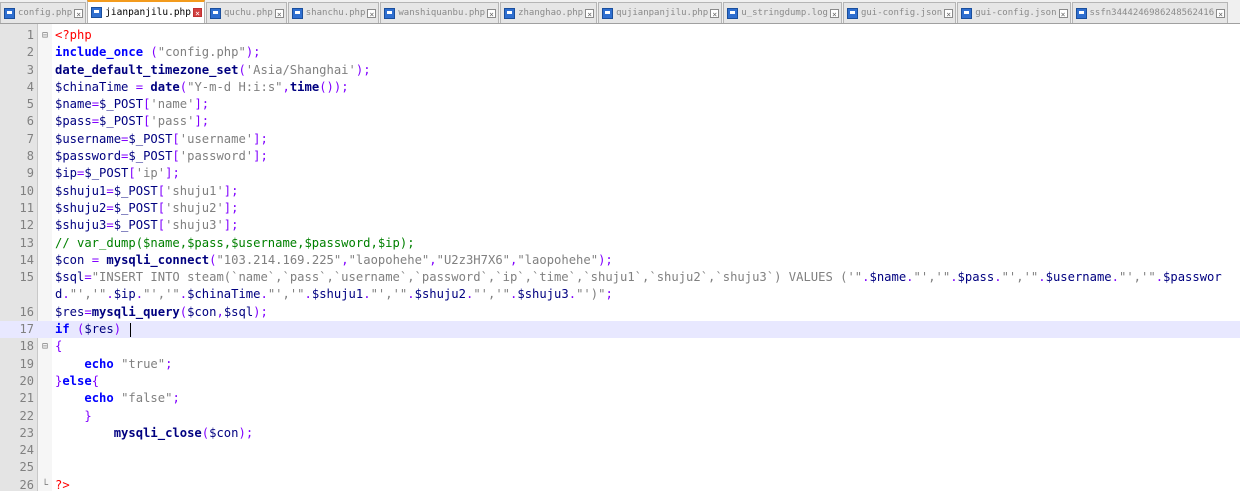  I want to click on tab-label: wanshiquanbu.php, so click(442, 13).